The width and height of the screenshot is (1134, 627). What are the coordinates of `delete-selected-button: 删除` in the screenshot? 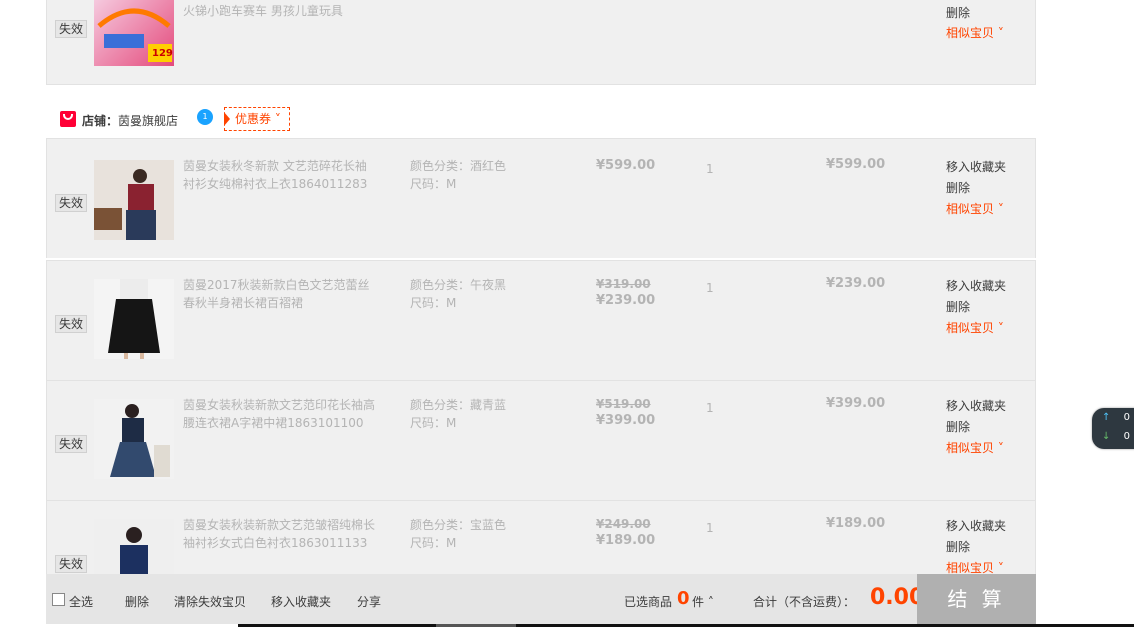 It's located at (137, 601).